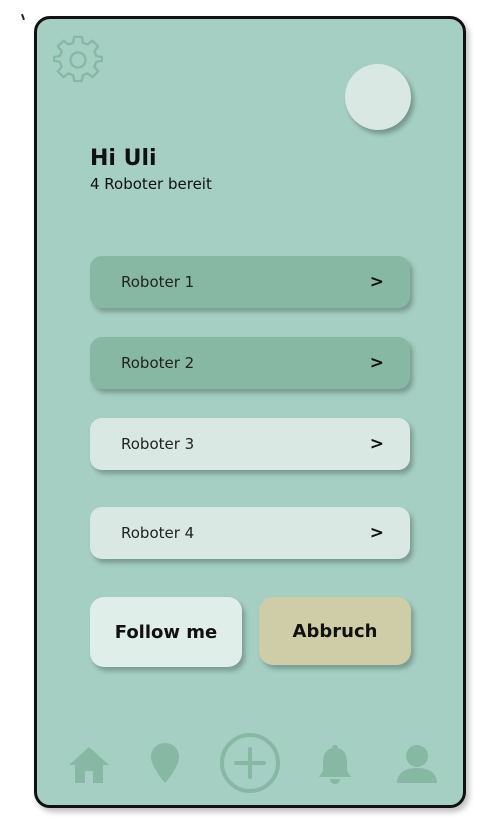 The image size is (483, 832). What do you see at coordinates (123, 158) in the screenshot?
I see `greeting-title: Hi Uli` at bounding box center [123, 158].